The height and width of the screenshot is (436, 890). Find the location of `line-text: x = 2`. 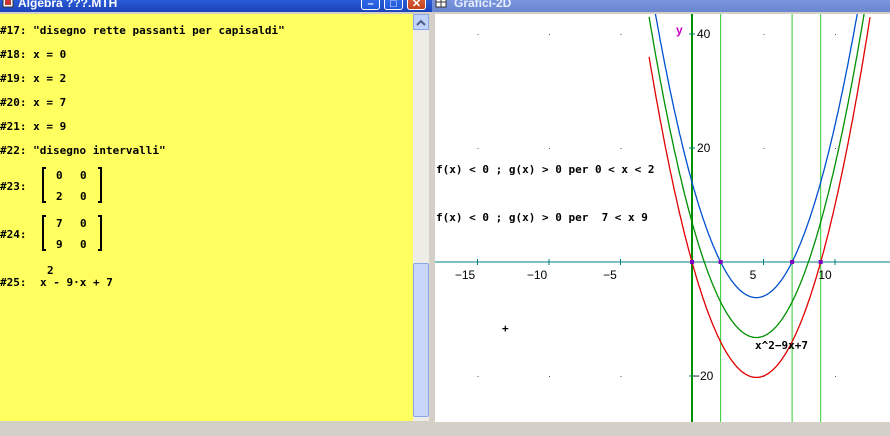

line-text: x = 2 is located at coordinates (50, 78).